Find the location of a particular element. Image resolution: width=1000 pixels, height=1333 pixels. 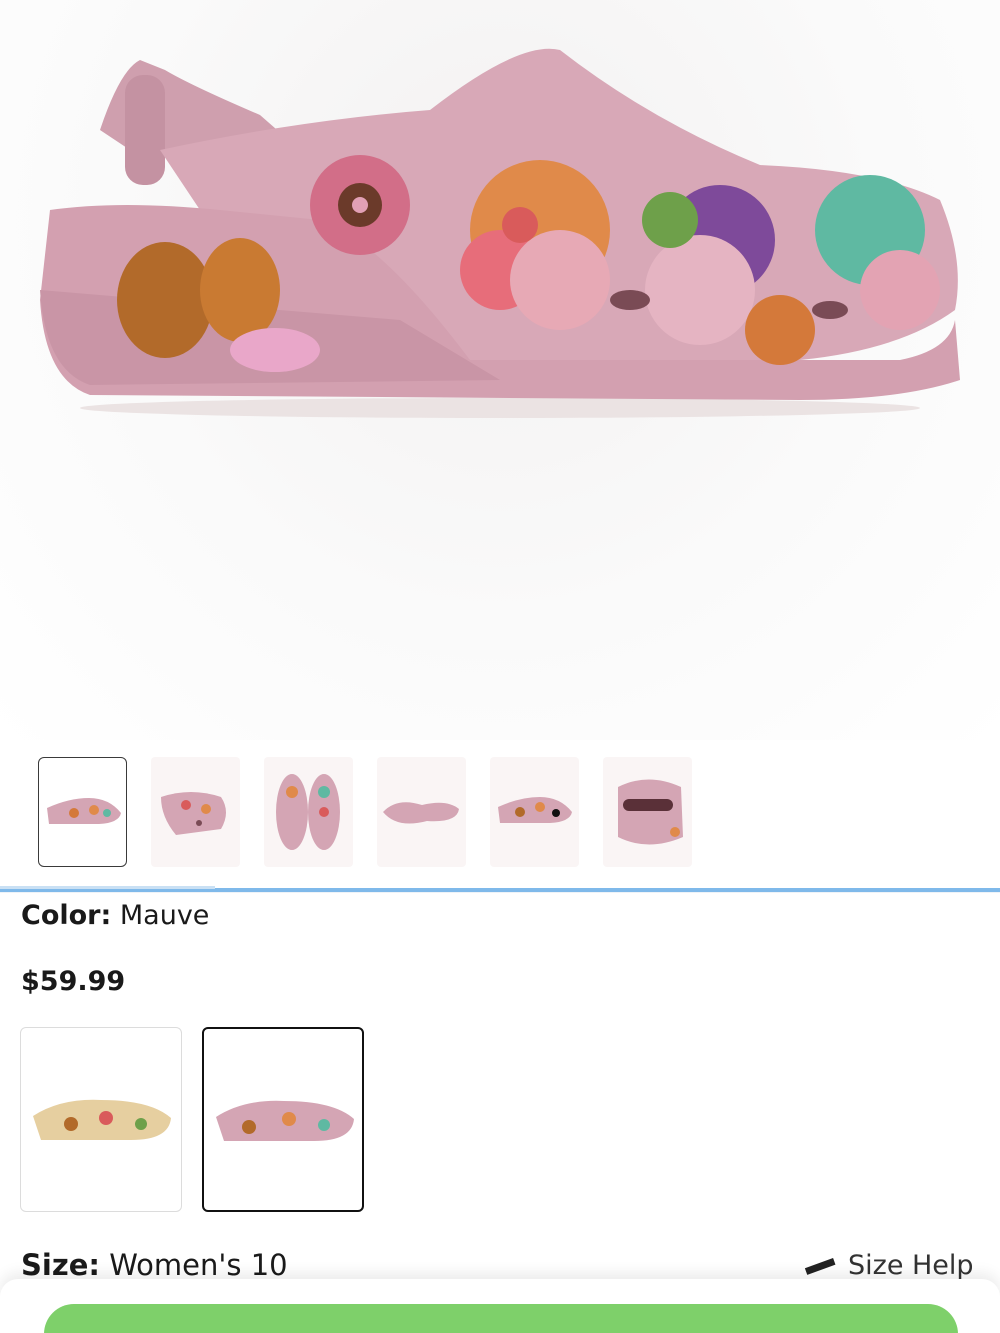

size-help-link: Size Help is located at coordinates (889, 1265).